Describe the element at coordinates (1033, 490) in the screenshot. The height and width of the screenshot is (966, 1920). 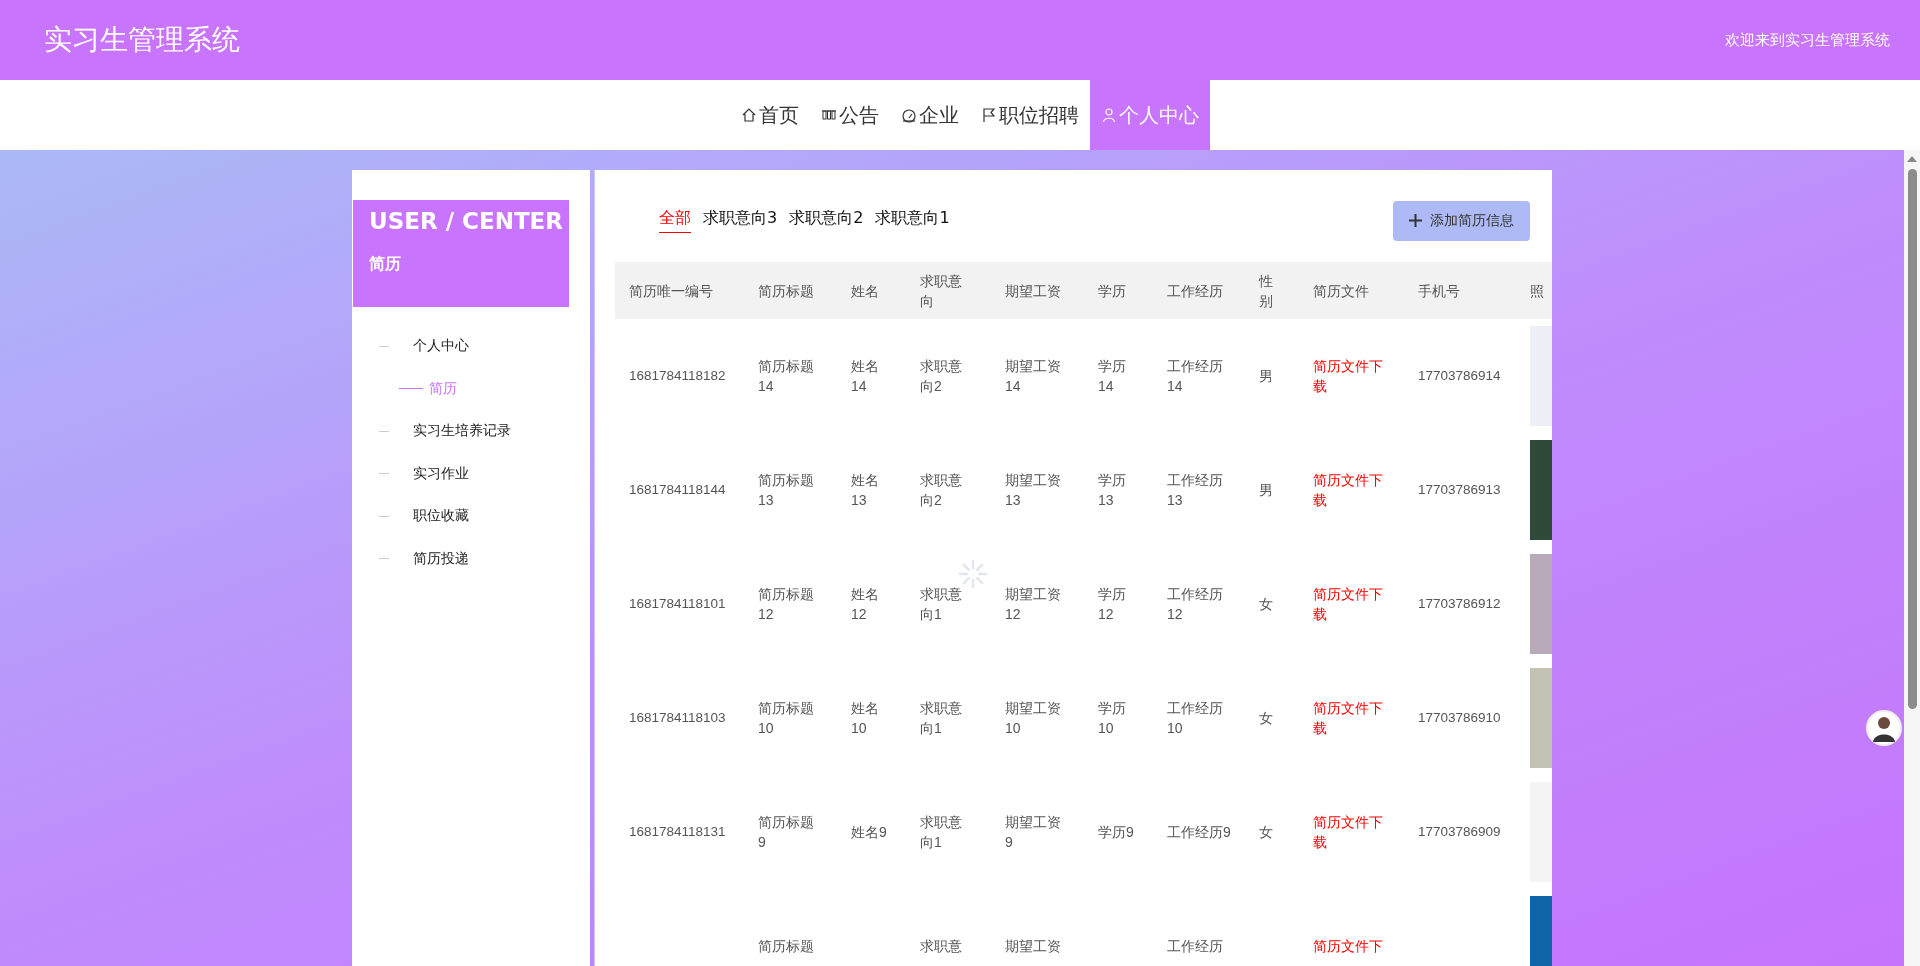
I see `table-cell-text: 期望工资13` at that location.